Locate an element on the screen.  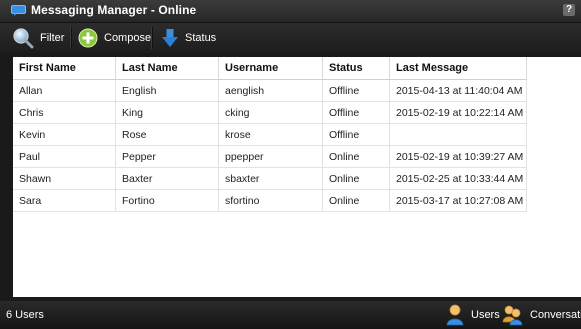
cell-username: aenglish is located at coordinates (271, 91).